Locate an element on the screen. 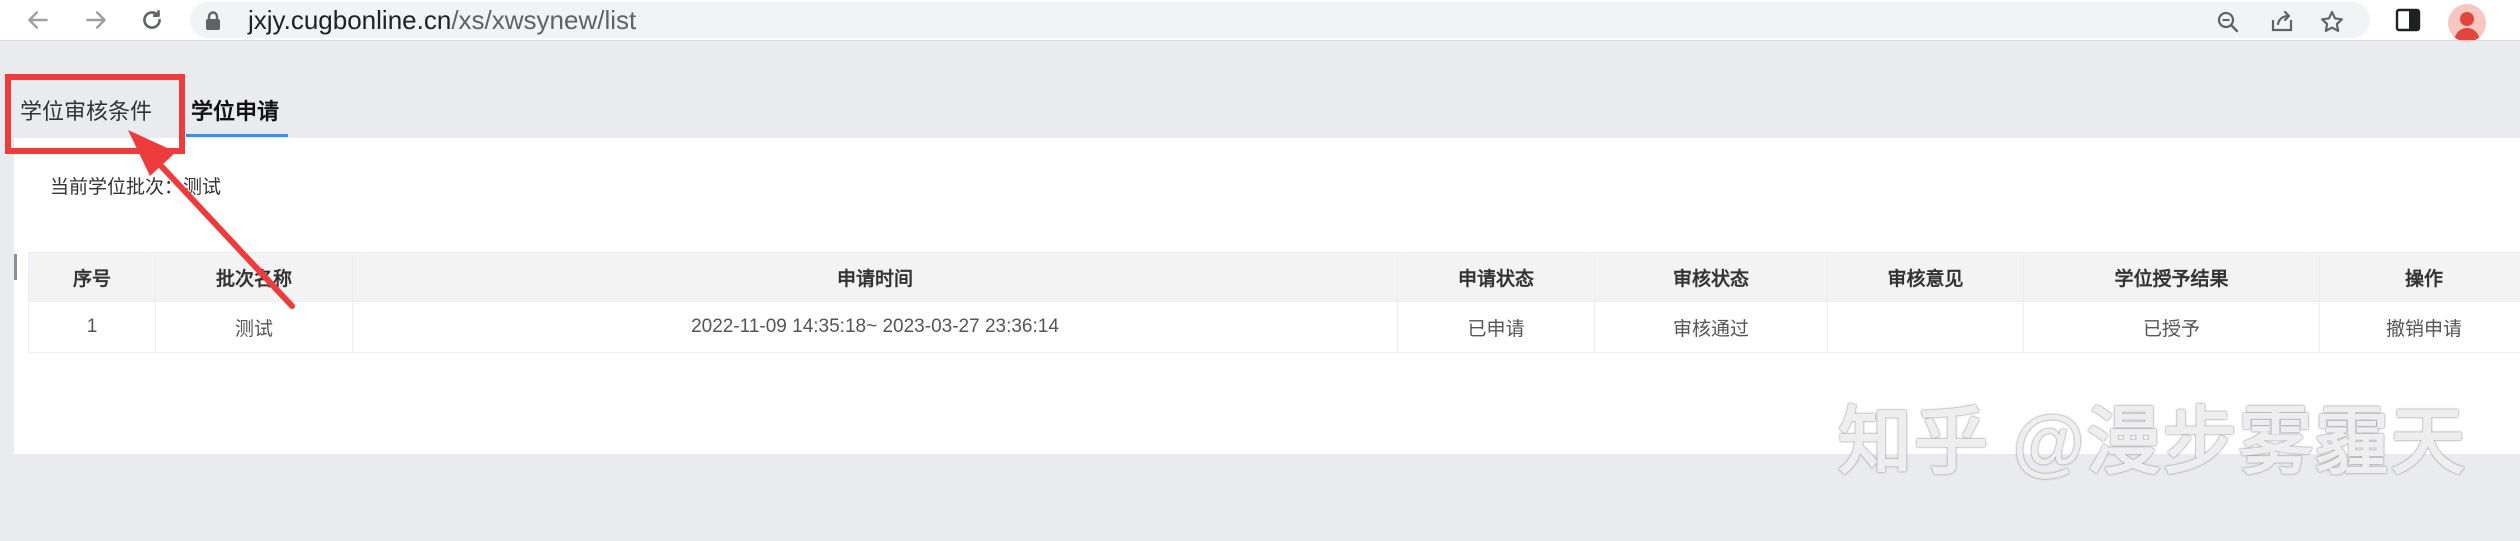 The width and height of the screenshot is (2520, 541). bookmark-star-icon is located at coordinates (2332, 22).